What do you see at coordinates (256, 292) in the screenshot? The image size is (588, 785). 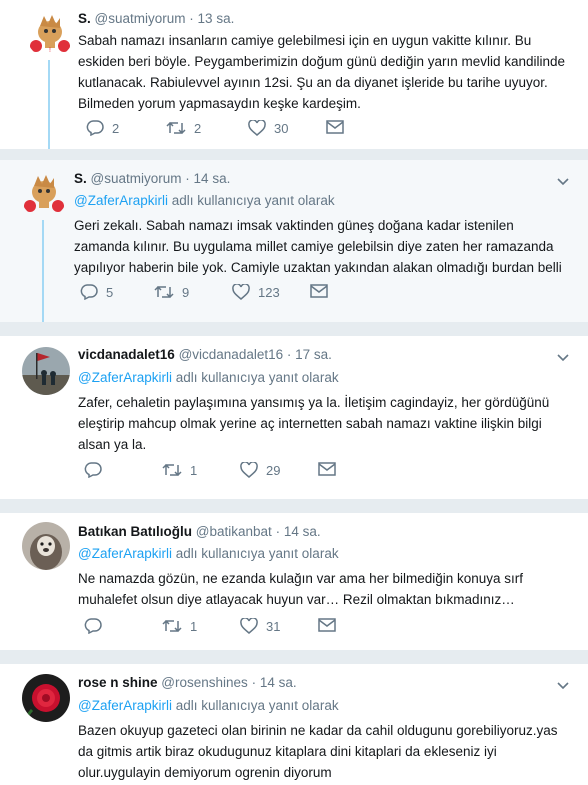 I see `like-button: 123` at bounding box center [256, 292].